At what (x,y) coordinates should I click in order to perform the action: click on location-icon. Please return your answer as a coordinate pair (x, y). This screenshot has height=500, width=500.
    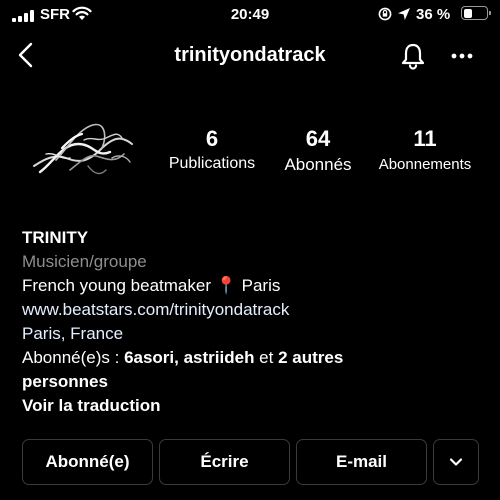
    Looking at the image, I should click on (404, 14).